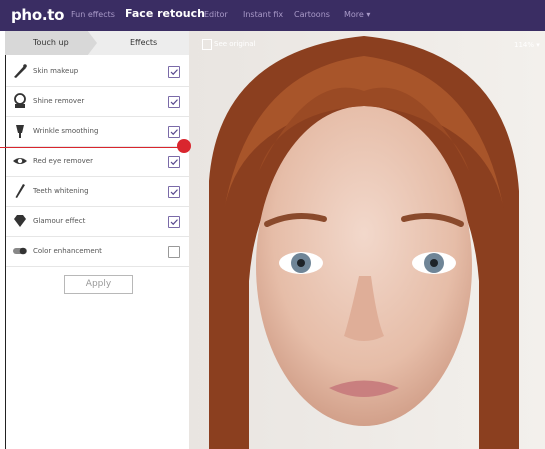 The image size is (545, 449). What do you see at coordinates (184, 146) in the screenshot?
I see `annotation-dot` at bounding box center [184, 146].